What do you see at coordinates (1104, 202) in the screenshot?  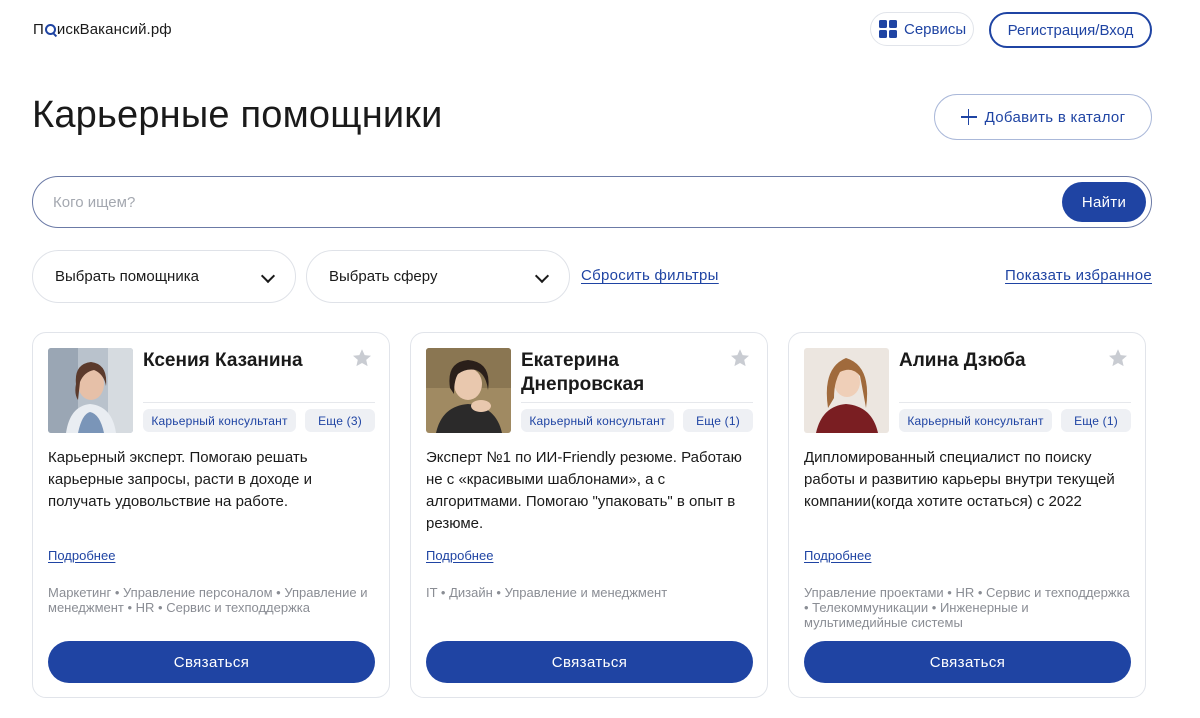 I see `search-button: Найти` at bounding box center [1104, 202].